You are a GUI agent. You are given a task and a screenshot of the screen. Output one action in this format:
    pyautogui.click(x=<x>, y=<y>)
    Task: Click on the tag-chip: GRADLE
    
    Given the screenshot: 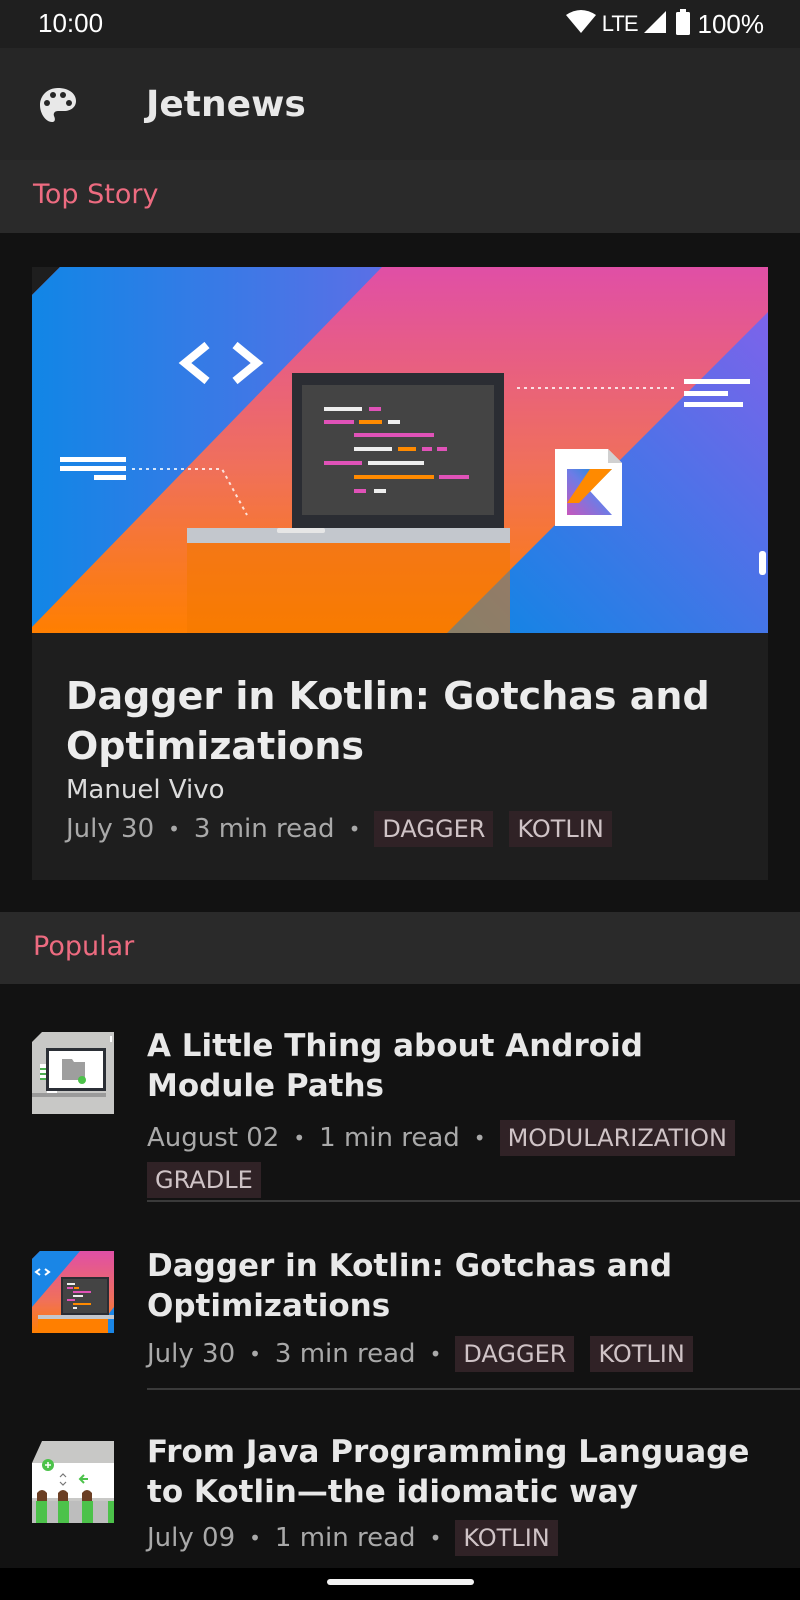 What is the action you would take?
    pyautogui.click(x=204, y=1180)
    